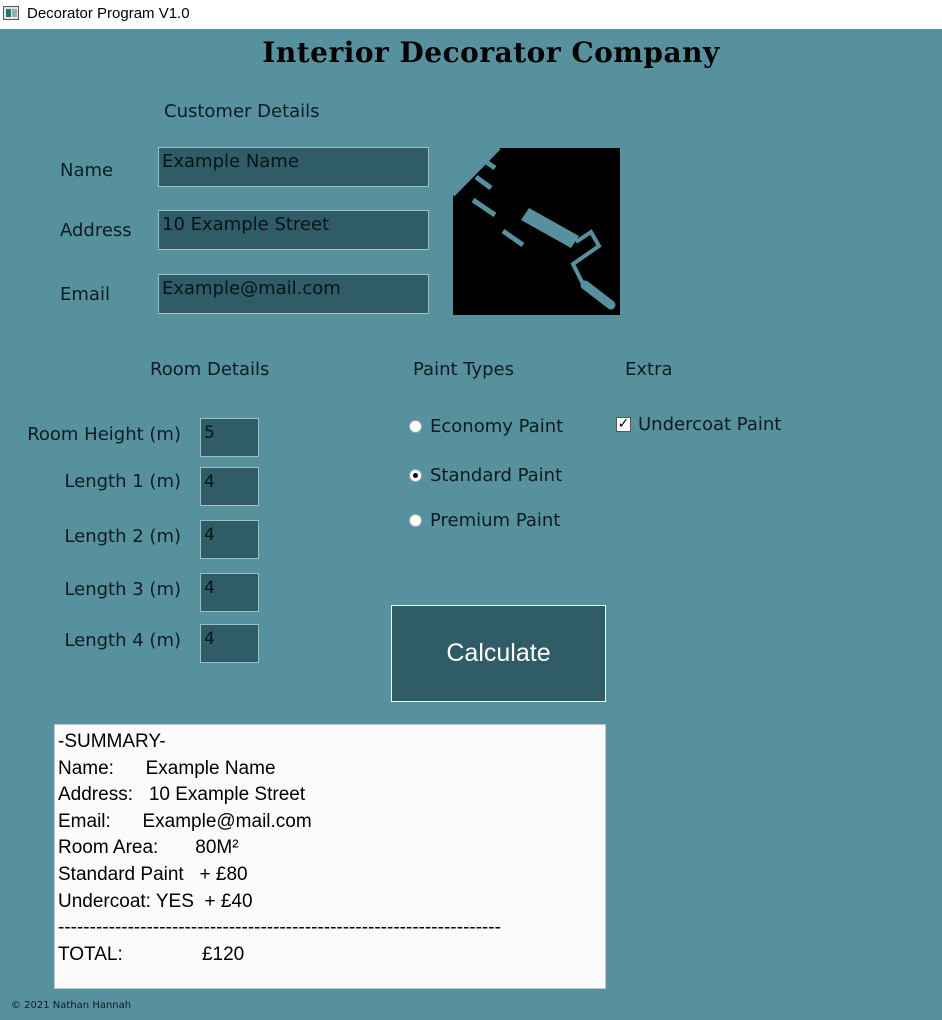 The image size is (942, 1020). I want to click on length-1-label: Length 1 (m), so click(122, 481).